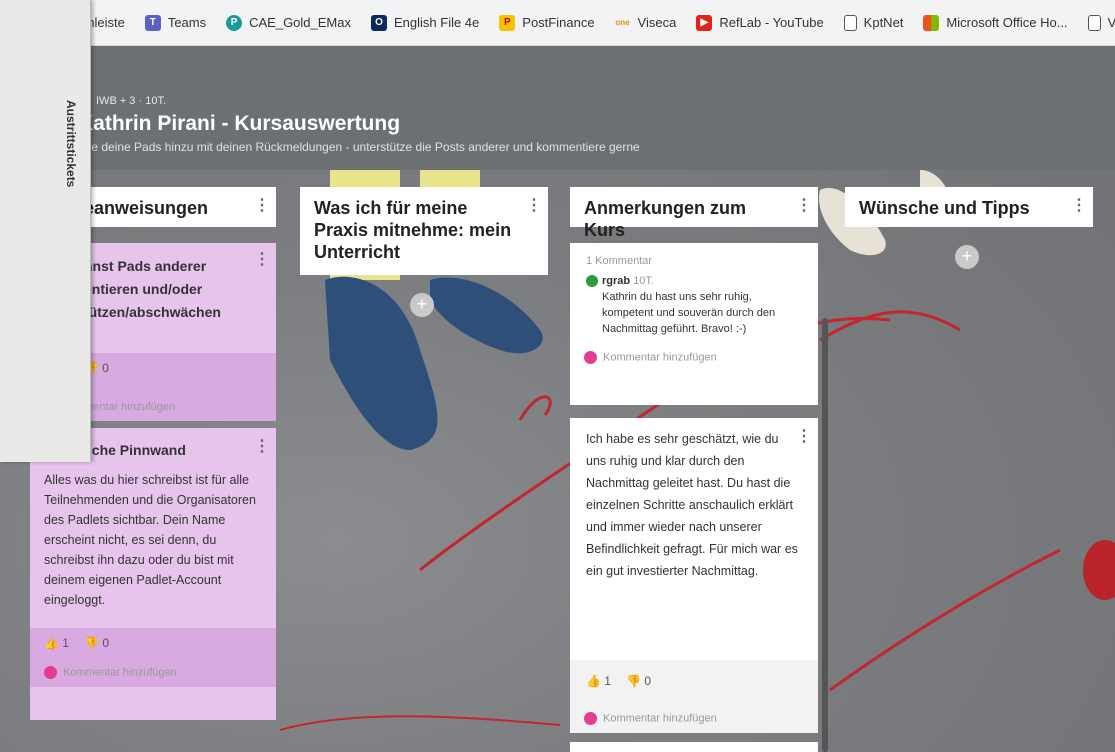 The image size is (1115, 752). Describe the element at coordinates (507, 22) in the screenshot. I see `postfinance-icon: P` at that location.